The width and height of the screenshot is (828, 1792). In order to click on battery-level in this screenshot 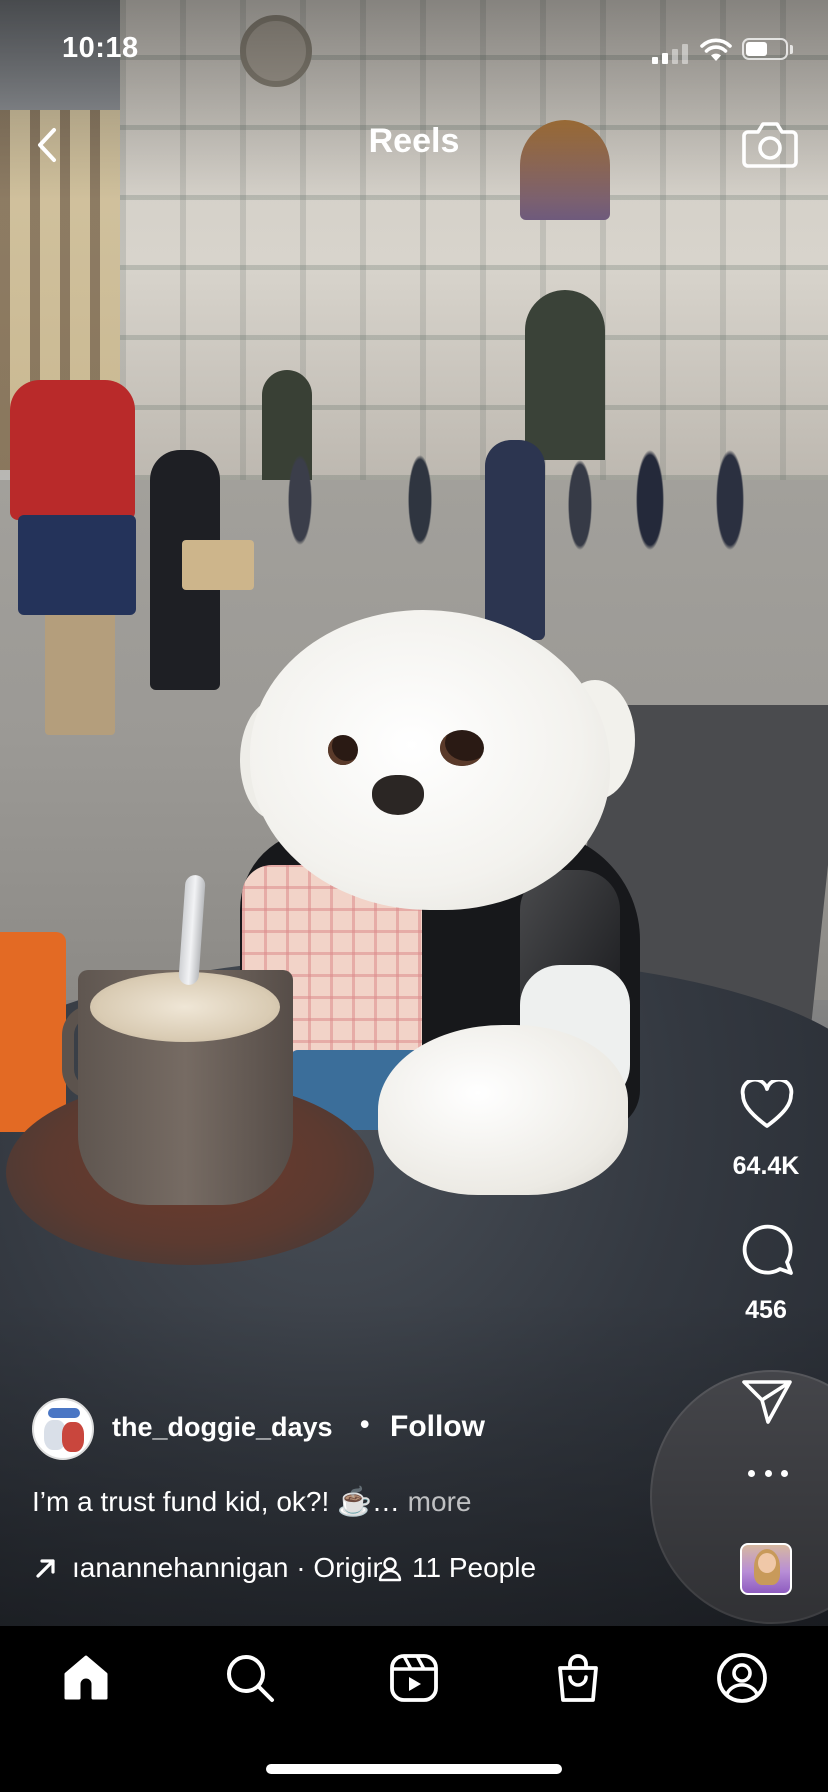, I will do `click(756, 49)`.